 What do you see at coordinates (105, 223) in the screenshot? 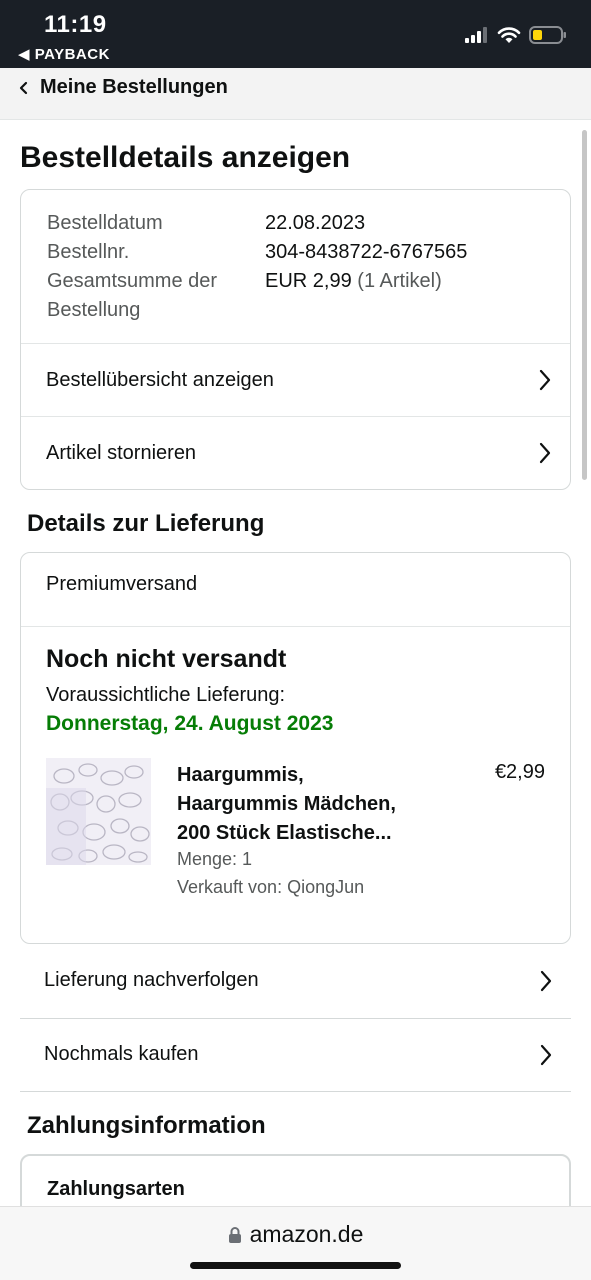
I see `order-date-label: Bestelldatum` at bounding box center [105, 223].